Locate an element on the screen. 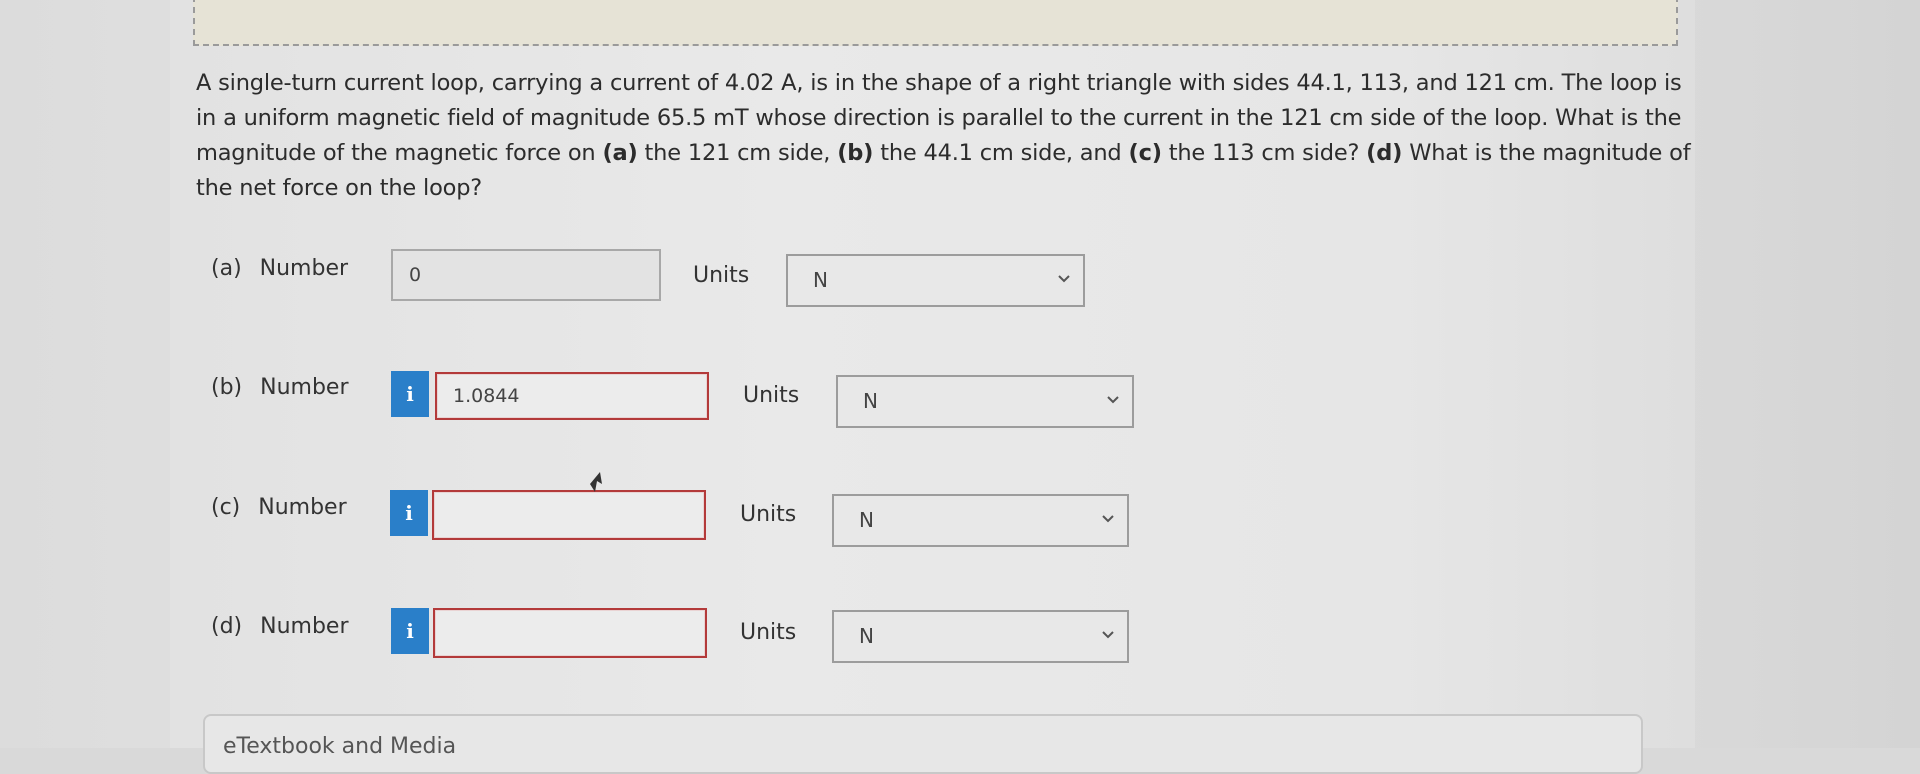  etextbook-media-section: eTextbook and Media is located at coordinates (923, 744).